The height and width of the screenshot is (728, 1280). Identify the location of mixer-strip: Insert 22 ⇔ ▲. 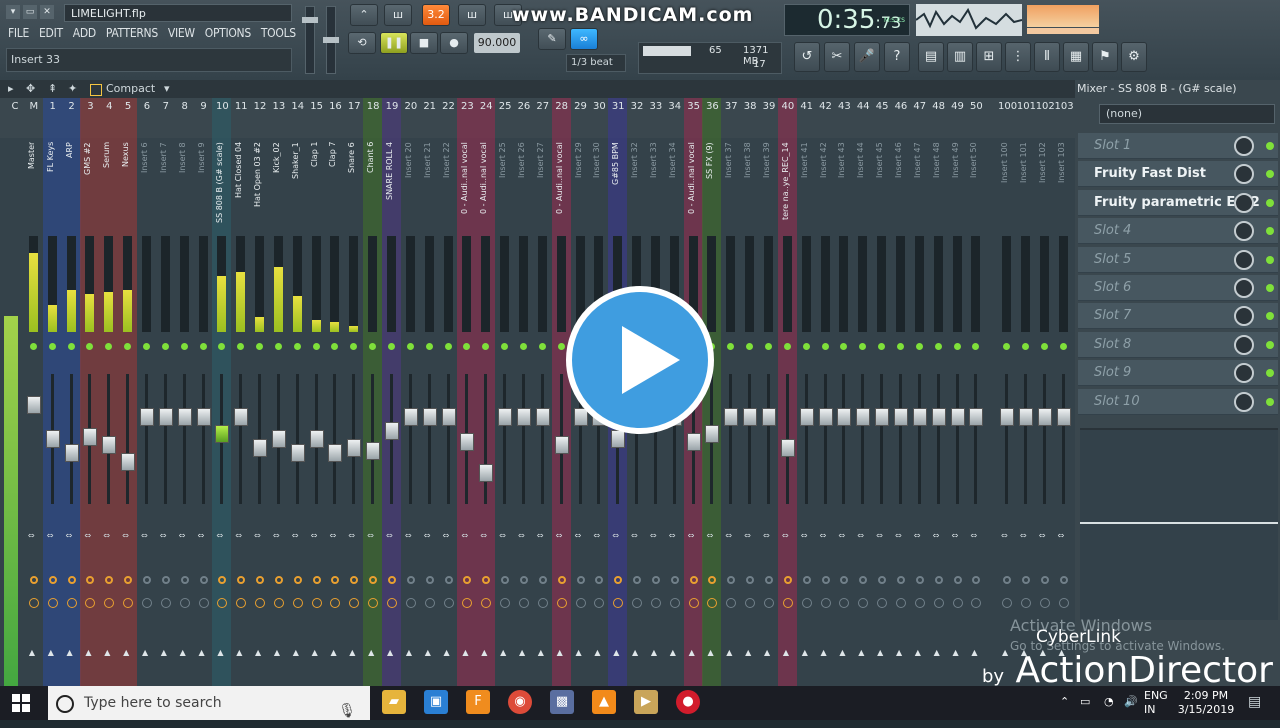
(448, 412).